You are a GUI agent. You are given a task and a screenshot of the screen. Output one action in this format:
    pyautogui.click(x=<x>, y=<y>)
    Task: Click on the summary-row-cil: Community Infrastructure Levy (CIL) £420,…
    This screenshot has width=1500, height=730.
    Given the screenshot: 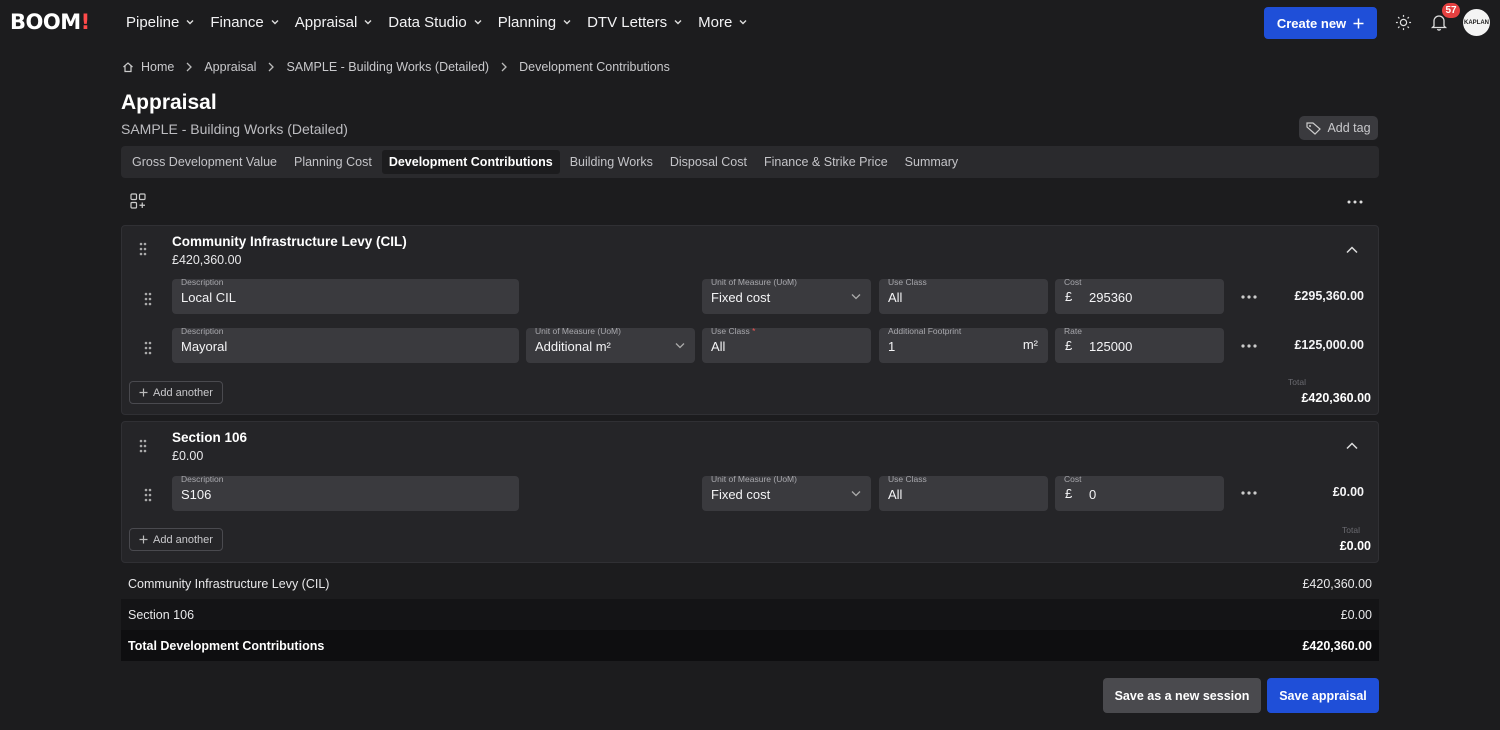 What is the action you would take?
    pyautogui.click(x=750, y=583)
    